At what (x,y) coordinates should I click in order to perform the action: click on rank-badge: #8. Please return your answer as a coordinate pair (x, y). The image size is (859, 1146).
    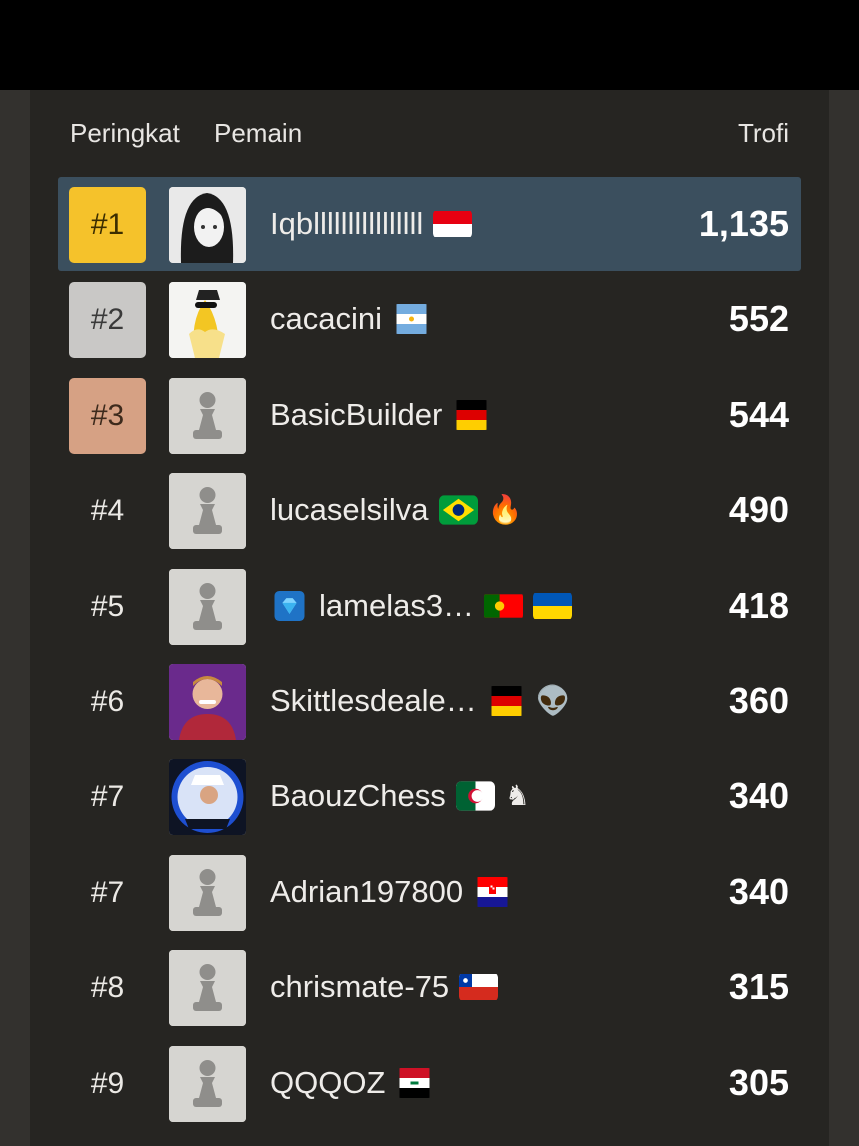
    Looking at the image, I should click on (107, 988).